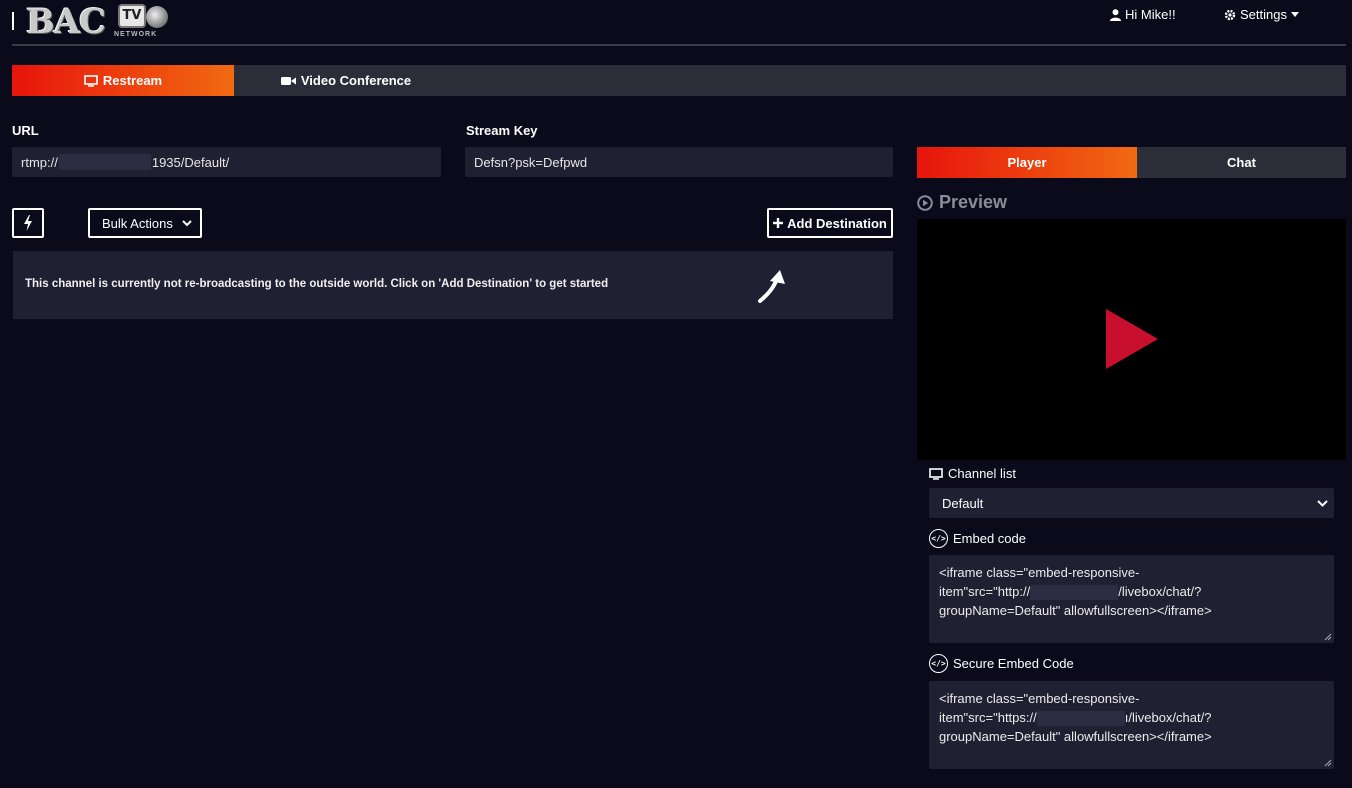 The image size is (1352, 788). I want to click on user-icon, so click(1115, 14).